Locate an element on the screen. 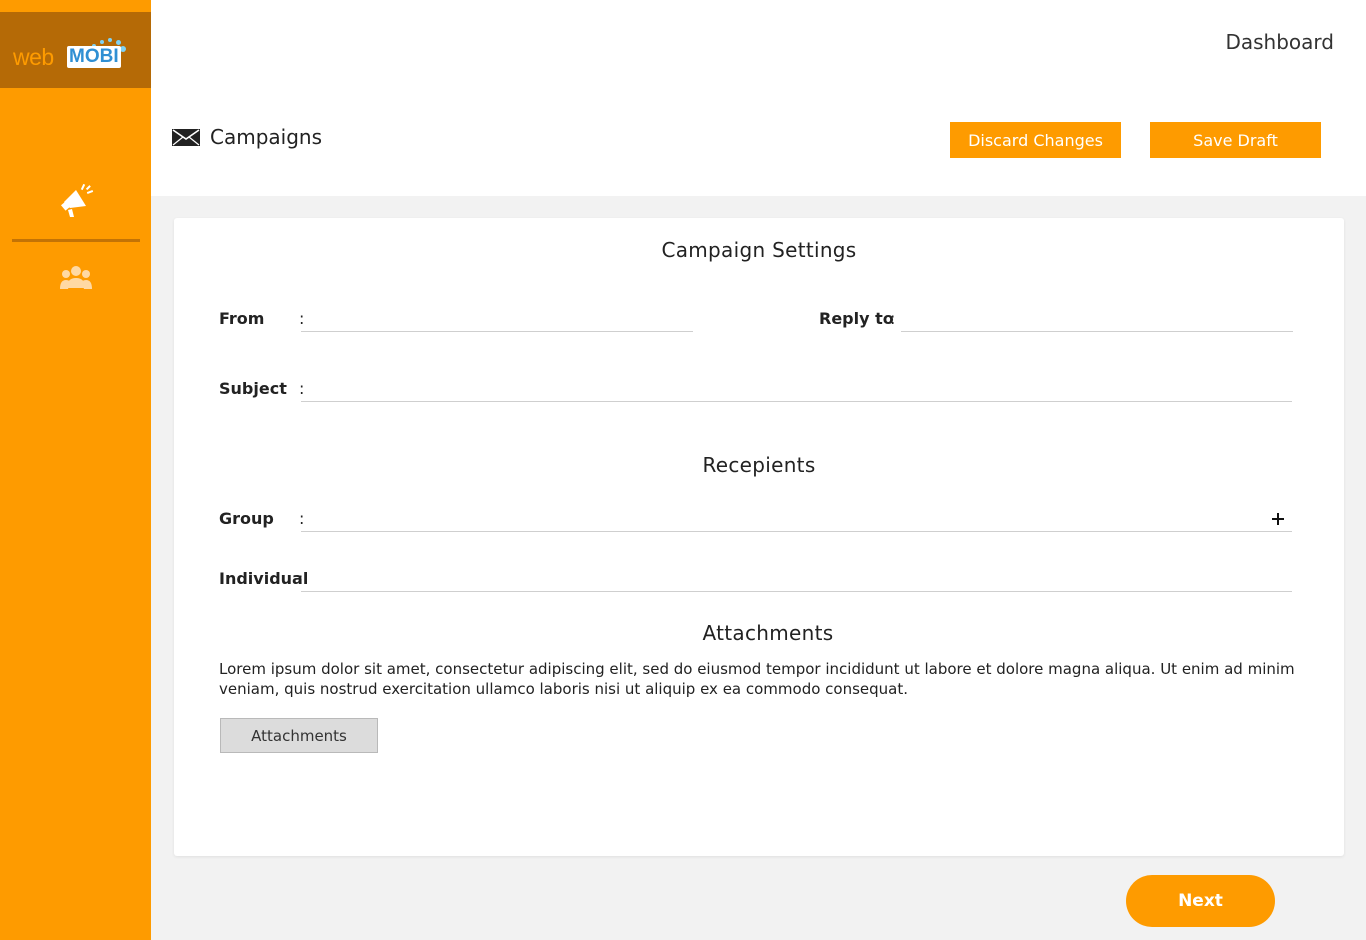 The width and height of the screenshot is (1366, 940). group-label: Group is located at coordinates (246, 518).